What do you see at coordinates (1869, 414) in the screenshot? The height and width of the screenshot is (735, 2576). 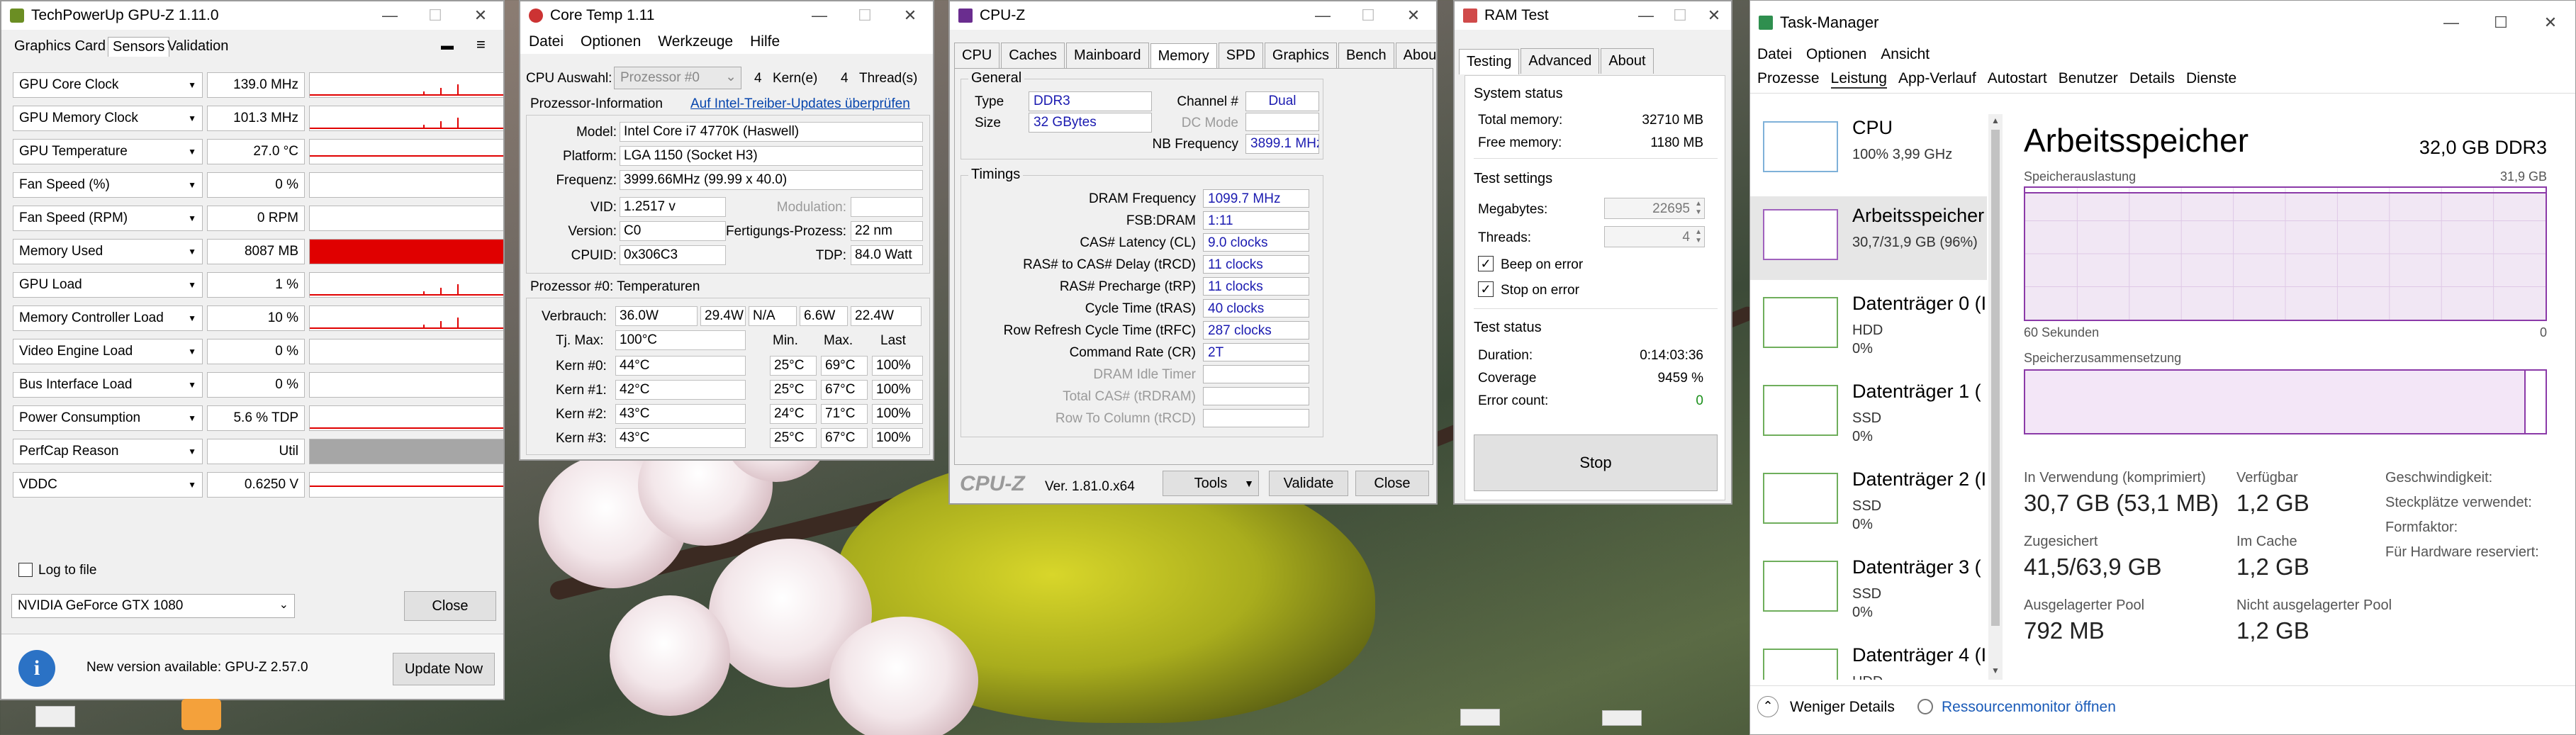 I see `sidebar-item: Datenträger 1 (SSD 0%` at bounding box center [1869, 414].